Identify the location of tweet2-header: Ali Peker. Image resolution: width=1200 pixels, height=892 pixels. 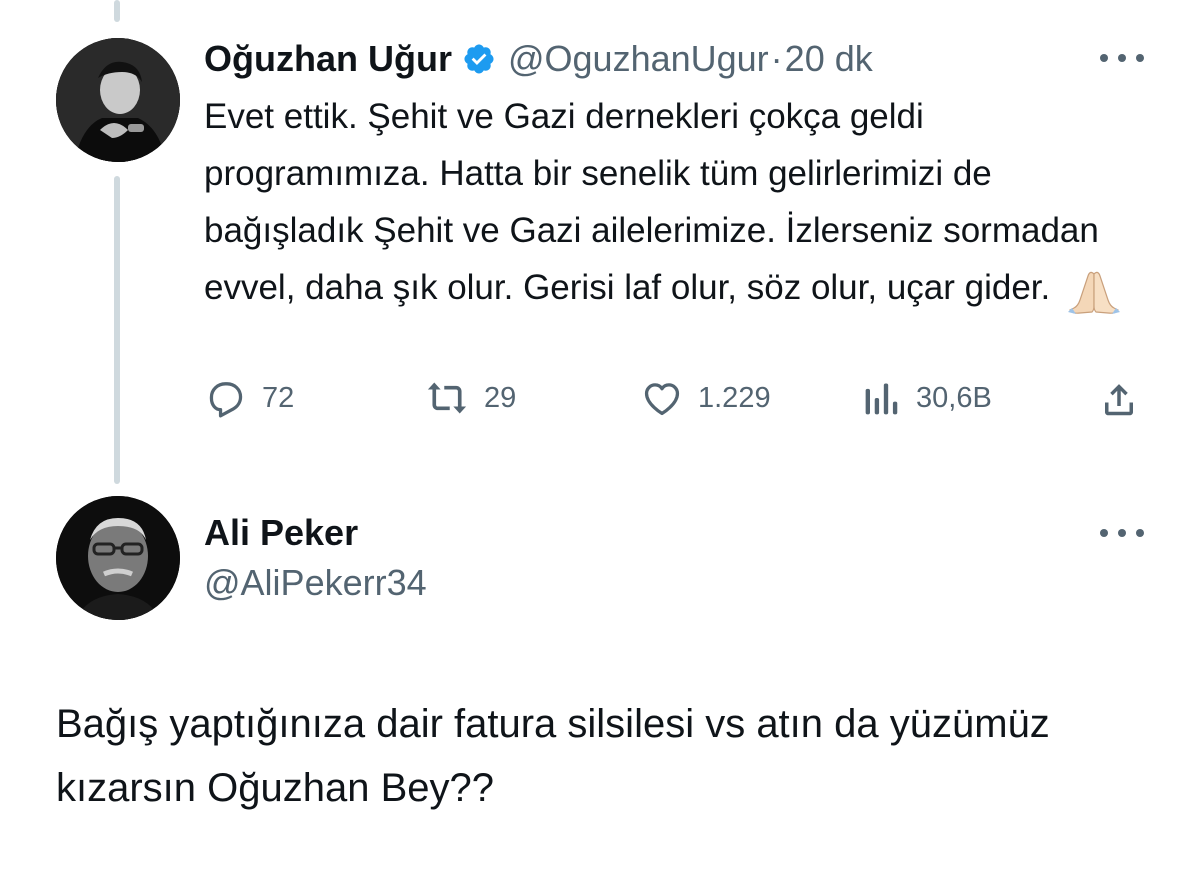
(281, 533).